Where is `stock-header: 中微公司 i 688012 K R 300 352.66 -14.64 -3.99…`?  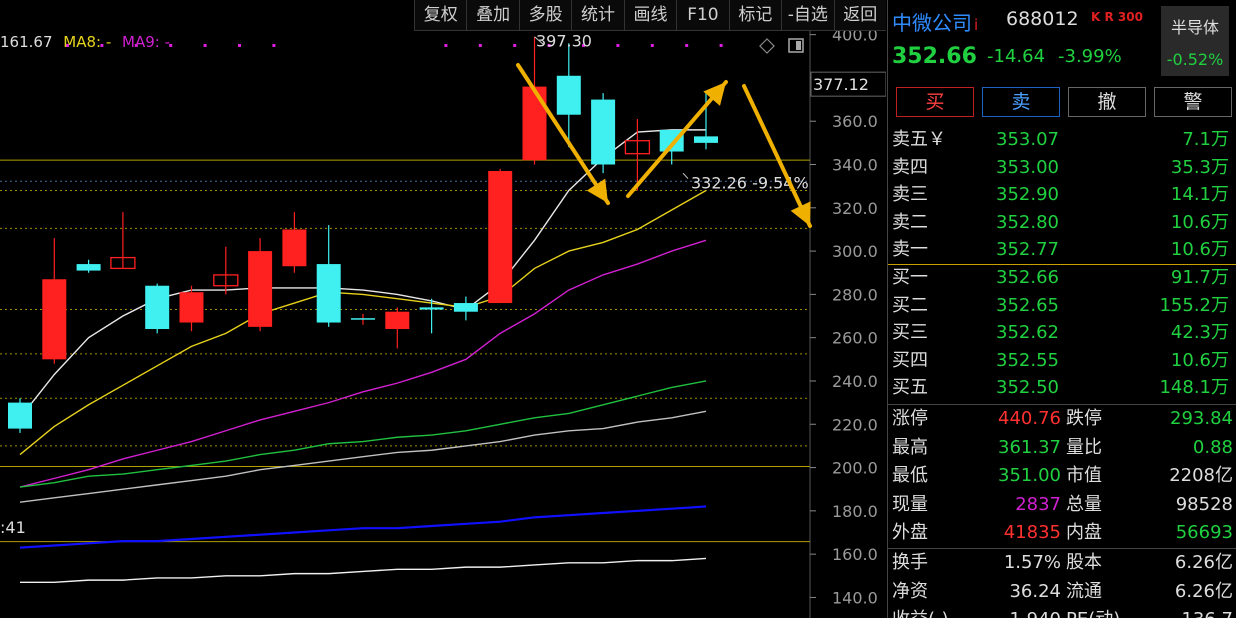 stock-header: 中微公司 i 688012 K R 300 352.66 -14.64 -3.99… is located at coordinates (1062, 40).